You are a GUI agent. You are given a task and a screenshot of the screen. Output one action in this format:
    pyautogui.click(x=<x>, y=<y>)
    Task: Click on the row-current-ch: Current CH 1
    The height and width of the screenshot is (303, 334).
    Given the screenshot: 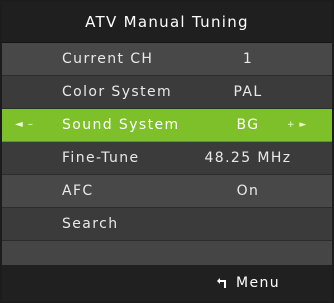 What is the action you would take?
    pyautogui.click(x=167, y=59)
    